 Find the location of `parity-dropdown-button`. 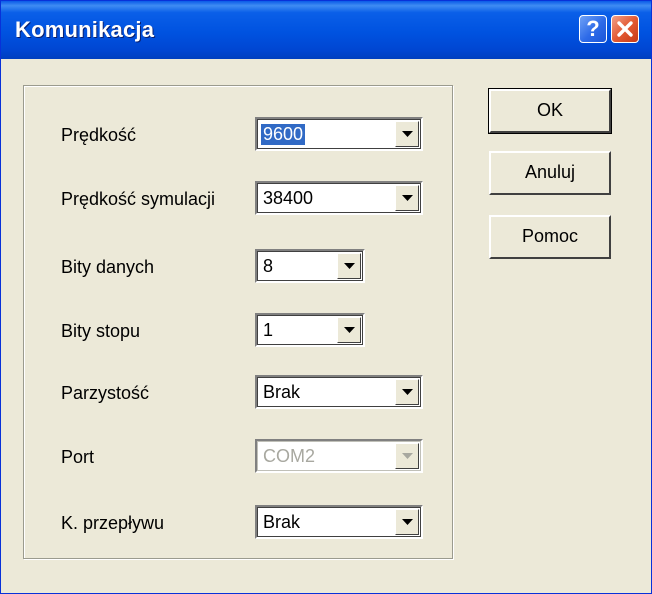

parity-dropdown-button is located at coordinates (407, 392).